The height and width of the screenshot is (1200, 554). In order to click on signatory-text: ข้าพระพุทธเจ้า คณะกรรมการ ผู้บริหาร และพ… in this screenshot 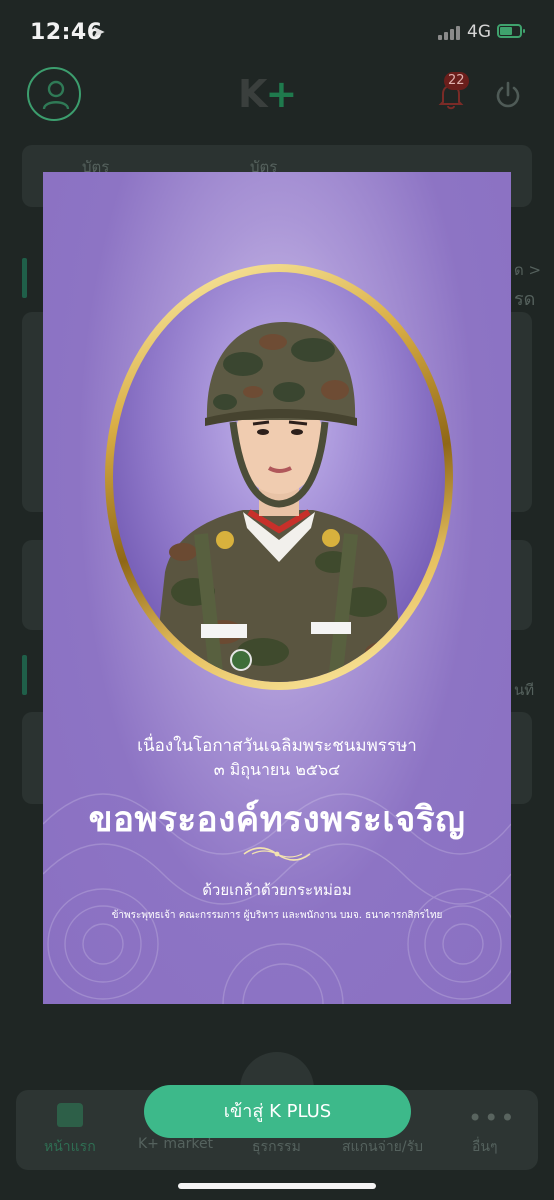, I will do `click(277, 915)`.